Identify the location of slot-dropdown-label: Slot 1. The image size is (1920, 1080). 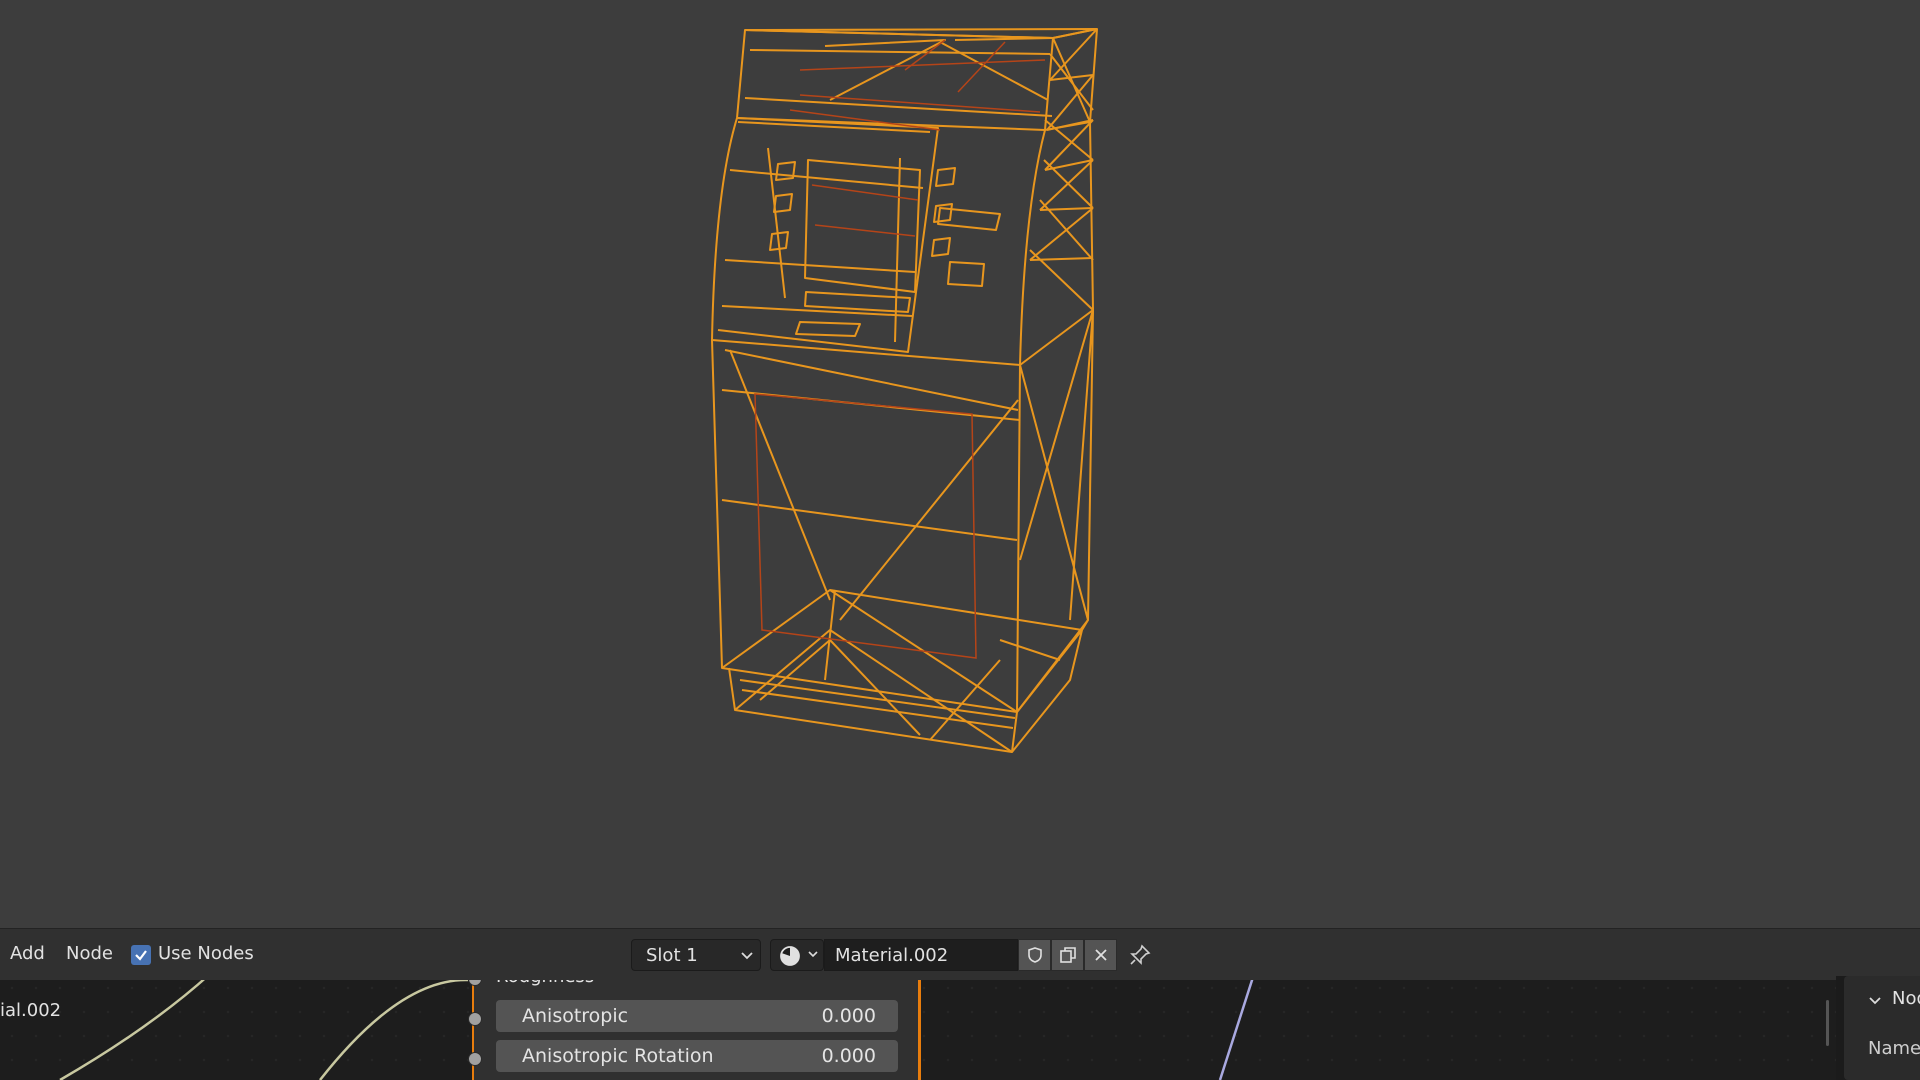
(672, 955).